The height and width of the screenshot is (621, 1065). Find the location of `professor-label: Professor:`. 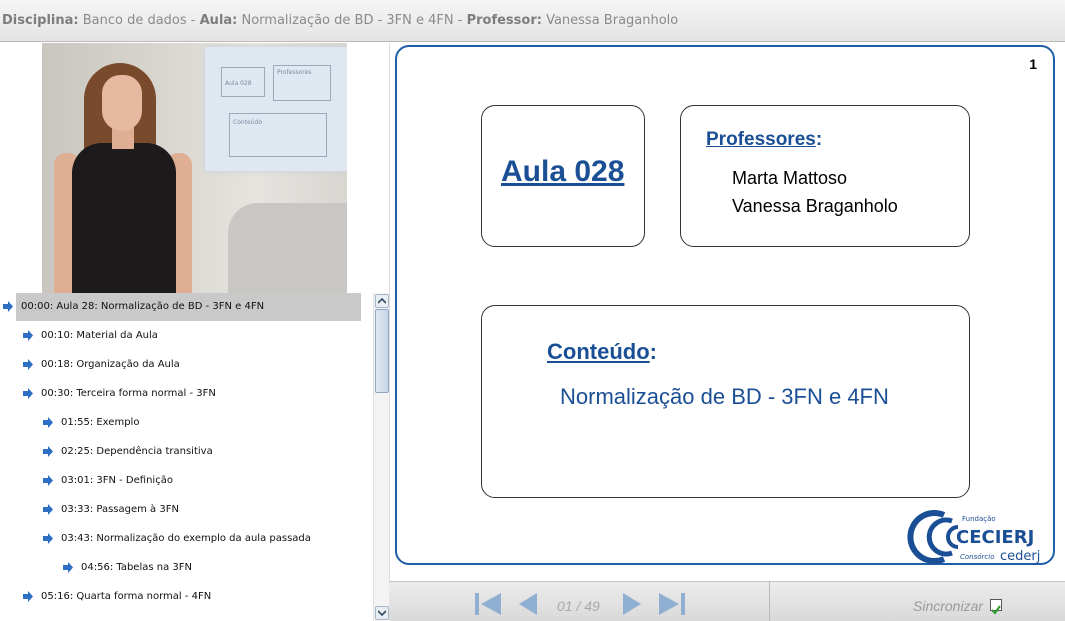

professor-label: Professor: is located at coordinates (504, 20).